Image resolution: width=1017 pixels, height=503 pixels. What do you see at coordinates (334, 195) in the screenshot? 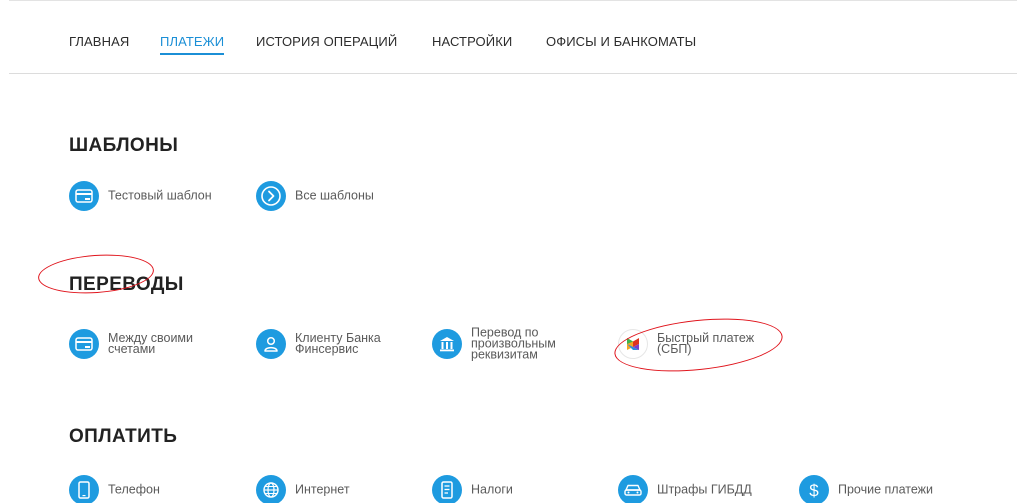
I see `all-templates-label: Все шаблоны` at bounding box center [334, 195].